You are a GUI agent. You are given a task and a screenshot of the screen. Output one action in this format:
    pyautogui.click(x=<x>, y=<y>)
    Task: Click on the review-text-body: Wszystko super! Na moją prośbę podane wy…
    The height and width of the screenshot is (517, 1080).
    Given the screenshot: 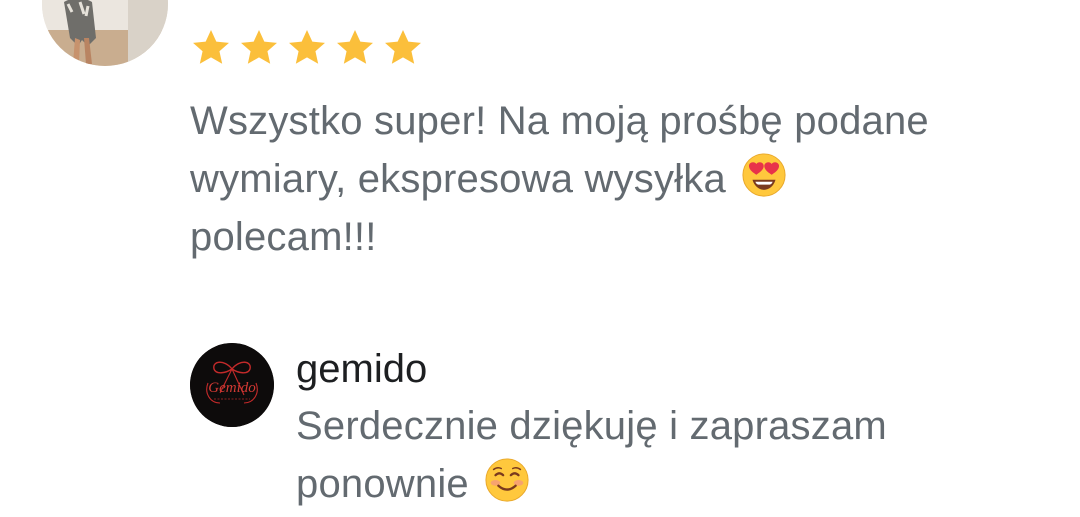 What is the action you would take?
    pyautogui.click(x=559, y=150)
    